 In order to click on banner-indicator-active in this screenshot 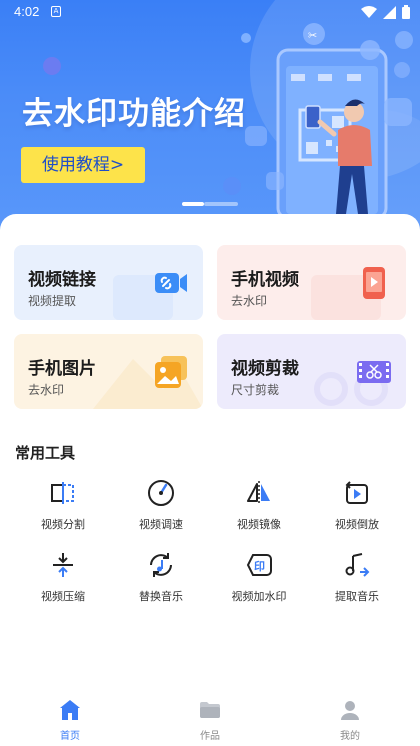, I will do `click(193, 204)`.